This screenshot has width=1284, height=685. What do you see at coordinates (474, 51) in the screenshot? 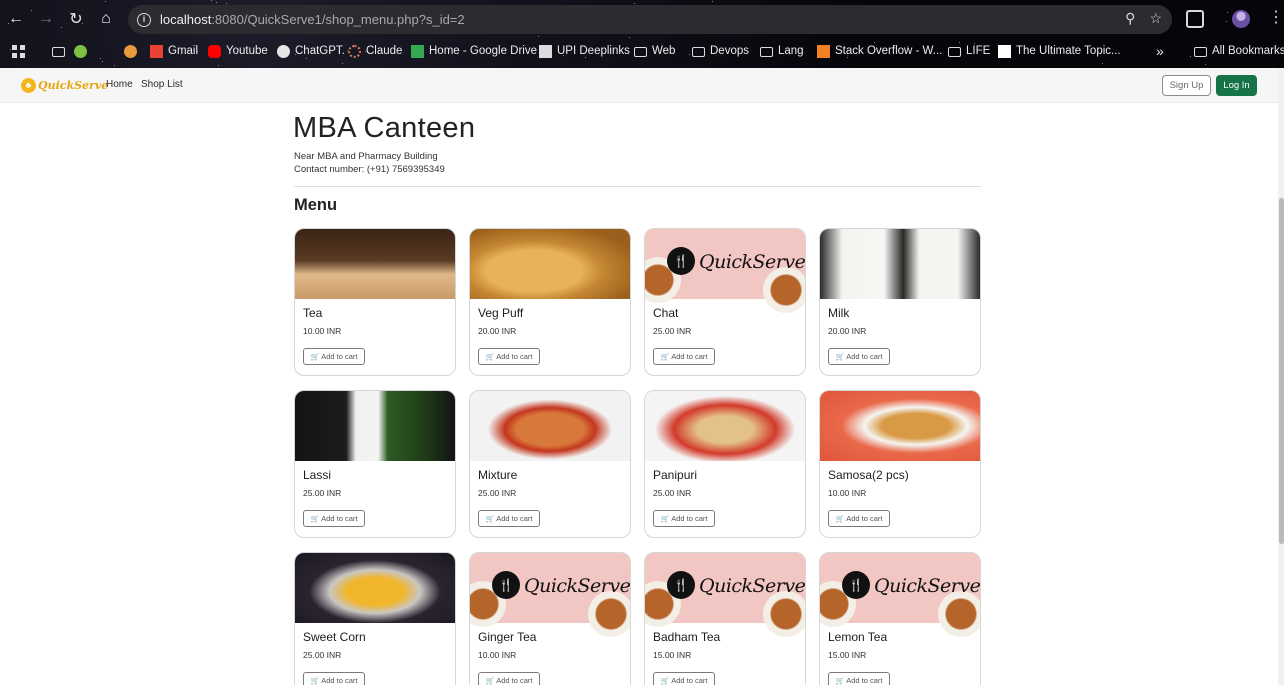
I see `bookmark-item: Home - Google Drive` at bounding box center [474, 51].